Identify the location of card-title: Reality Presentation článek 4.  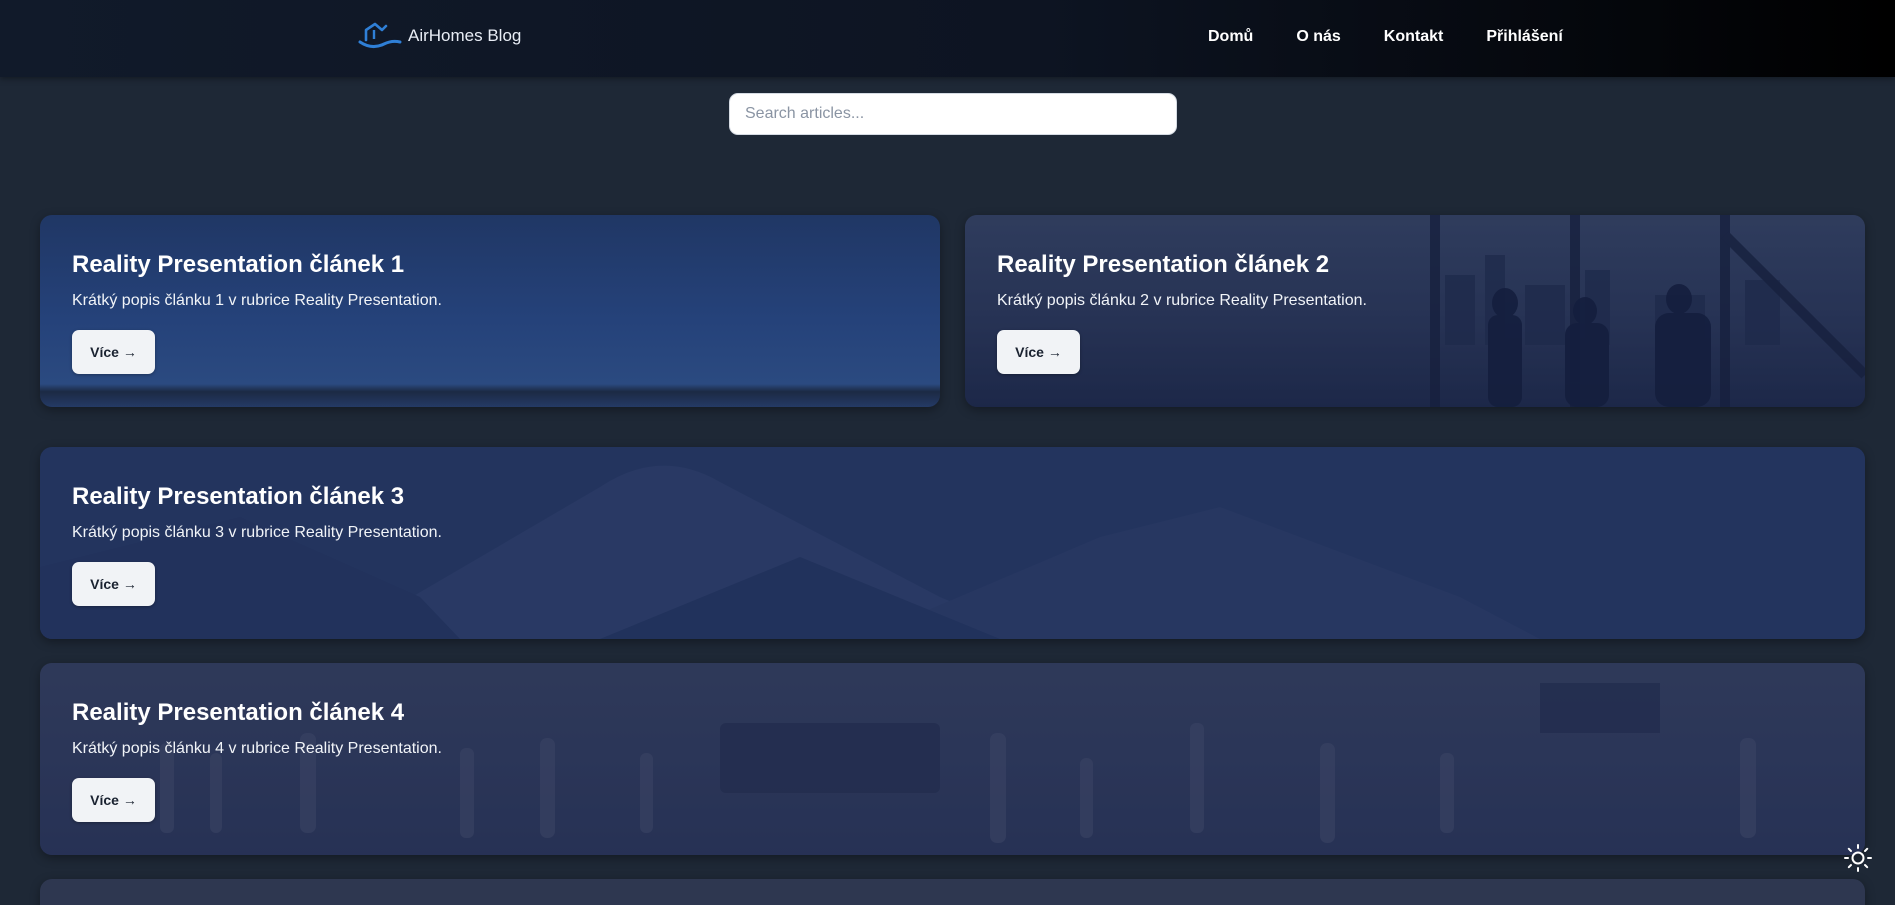
(238, 712).